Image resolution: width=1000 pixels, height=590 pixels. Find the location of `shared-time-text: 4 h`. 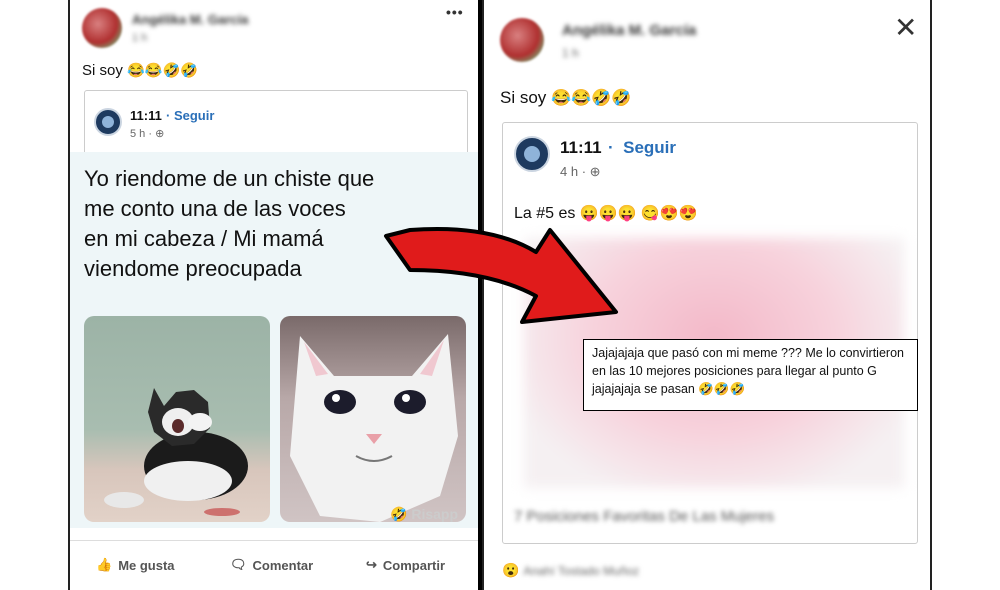

shared-time-text: 4 h is located at coordinates (569, 171).